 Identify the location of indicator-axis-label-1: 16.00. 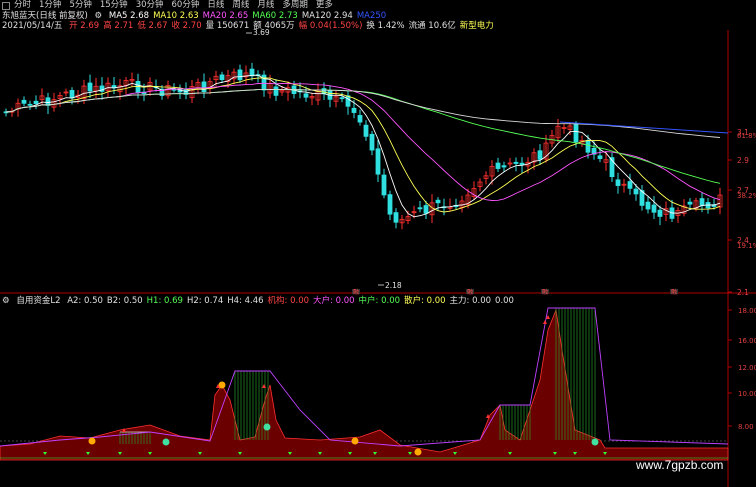
(747, 341).